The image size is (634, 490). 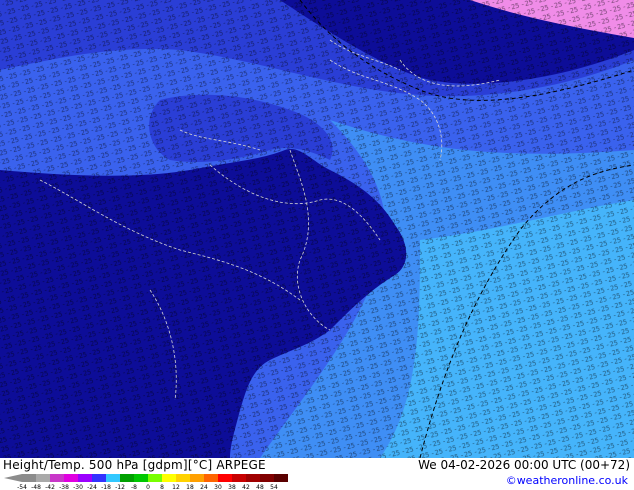 I want to click on legend-tick-label: 24, so click(x=204, y=487).